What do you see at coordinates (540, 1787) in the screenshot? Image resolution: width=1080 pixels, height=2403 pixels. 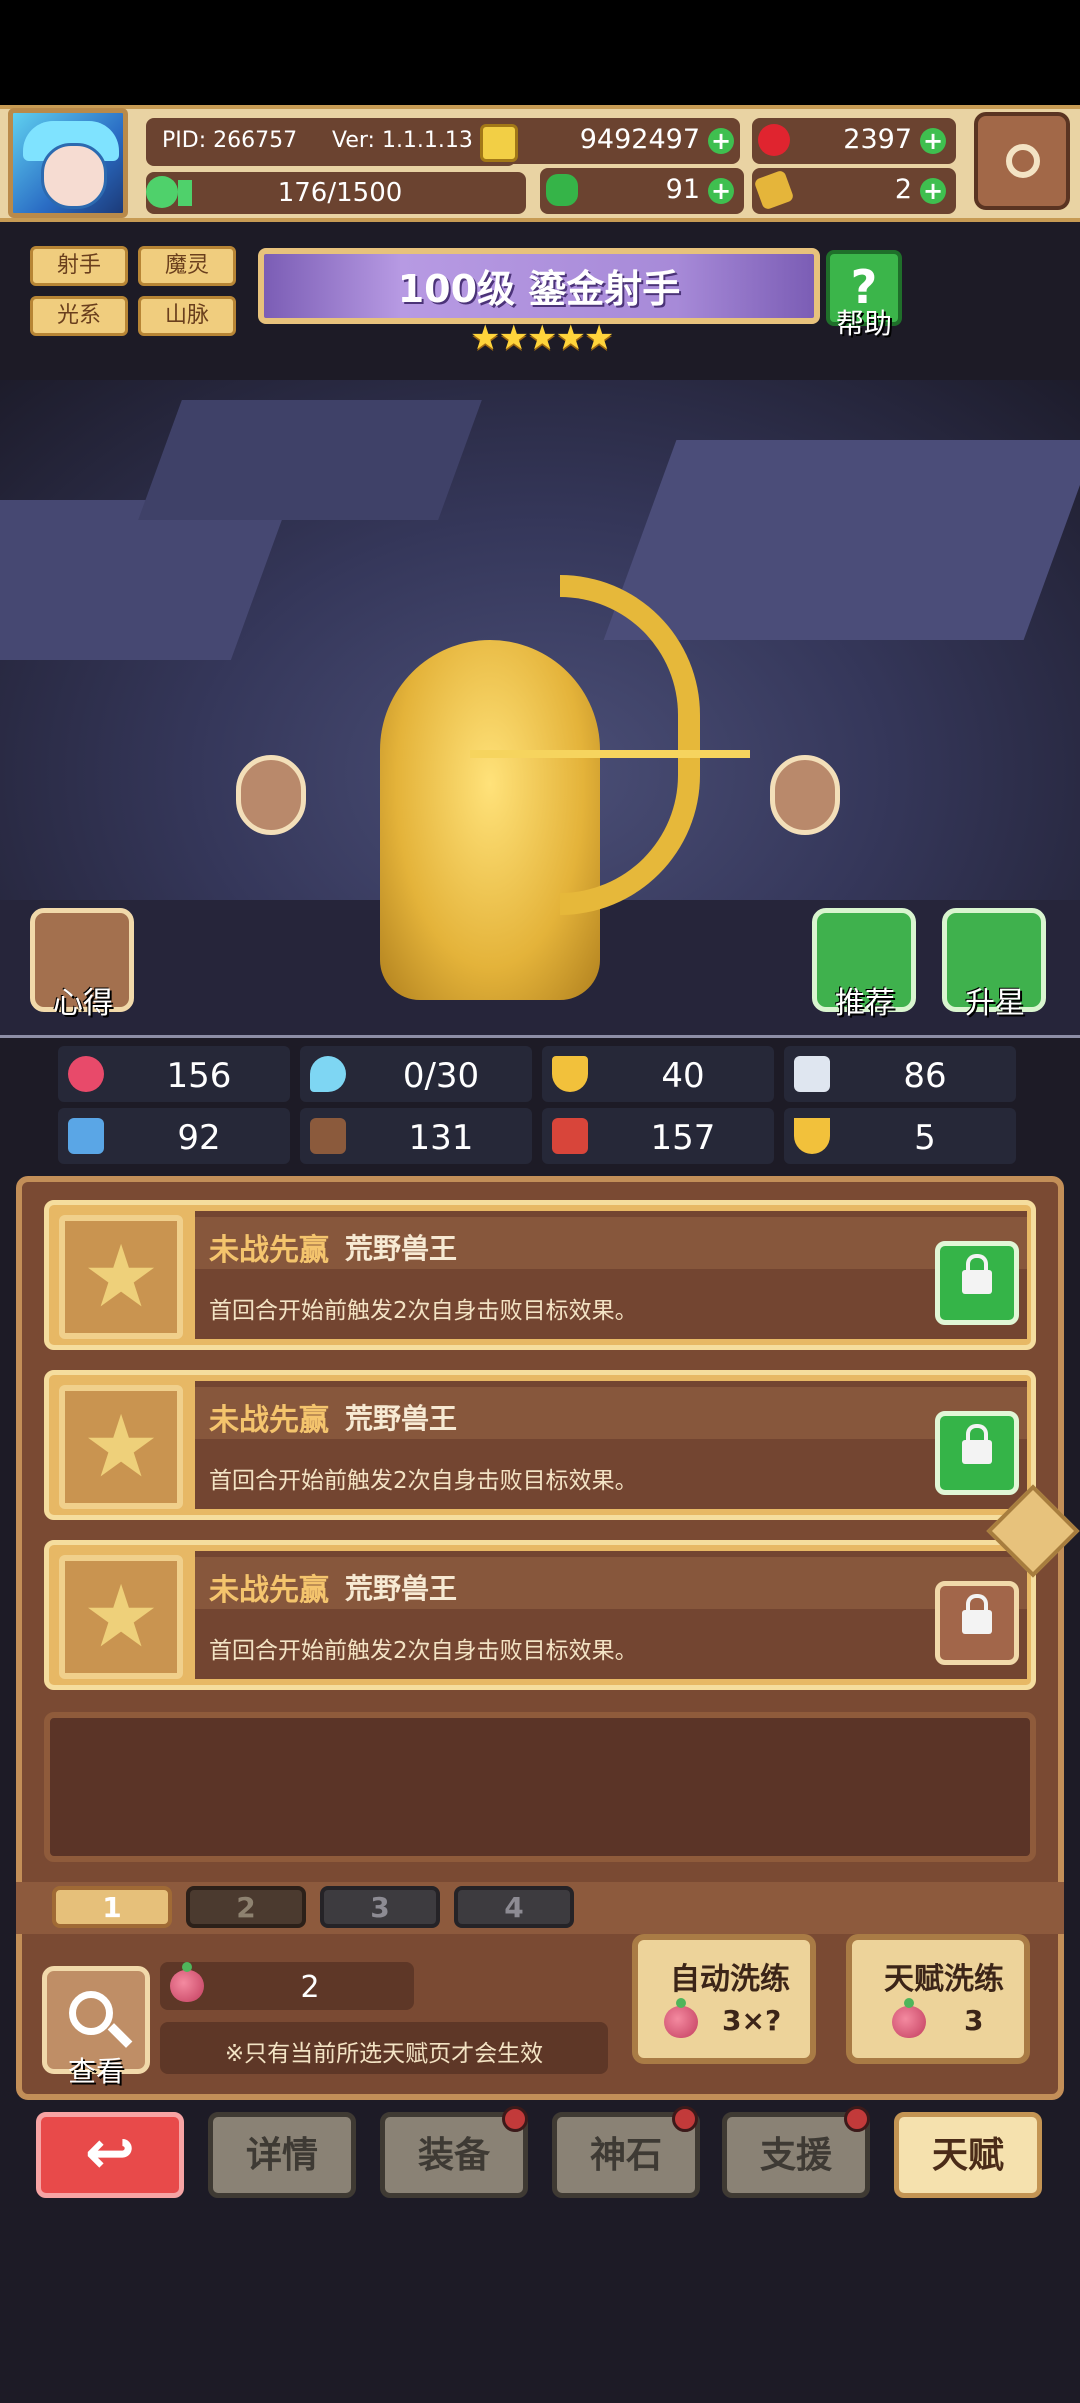 I see `empty-talent-slot` at bounding box center [540, 1787].